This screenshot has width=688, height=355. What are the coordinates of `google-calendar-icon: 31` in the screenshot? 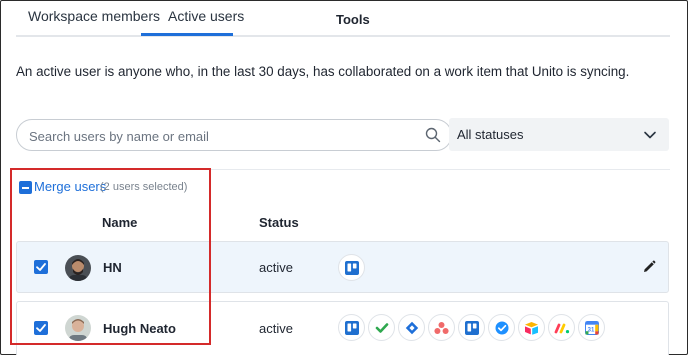 It's located at (591, 327).